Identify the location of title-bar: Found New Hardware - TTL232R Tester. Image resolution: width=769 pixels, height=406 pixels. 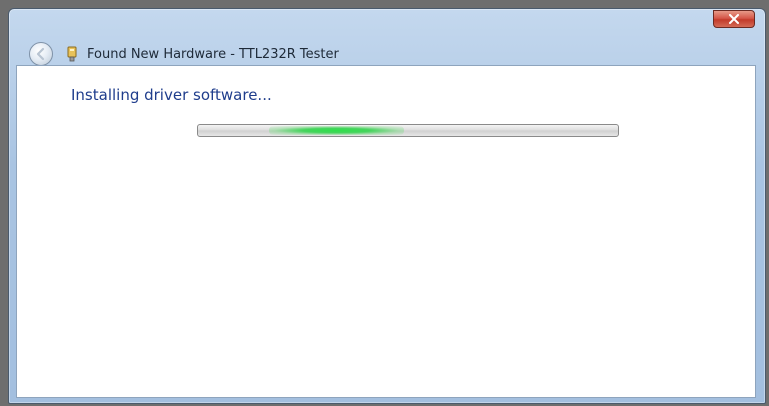
(387, 37).